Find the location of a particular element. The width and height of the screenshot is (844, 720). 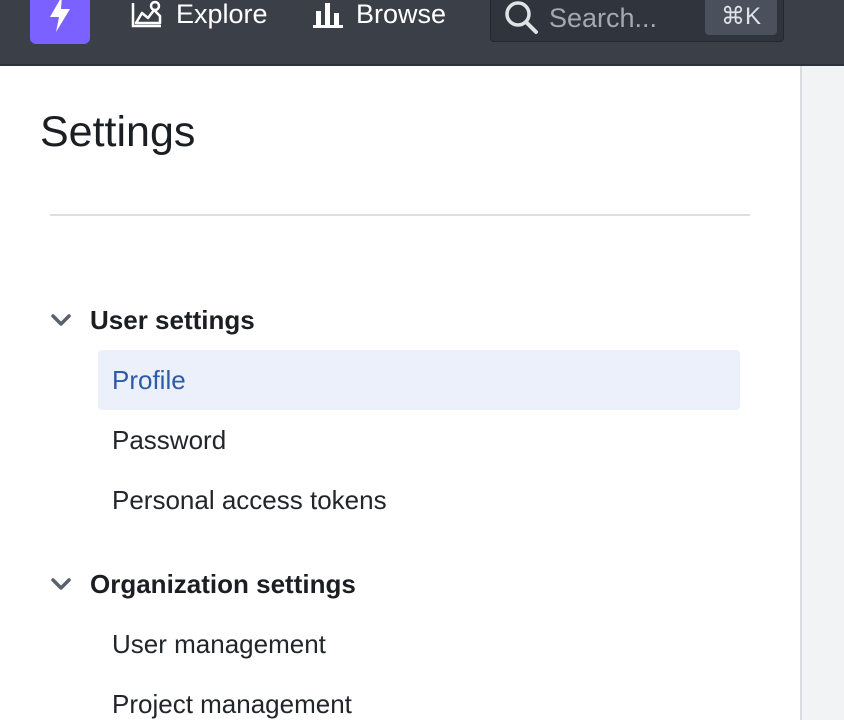

bar-chart-icon is located at coordinates (328, 15).